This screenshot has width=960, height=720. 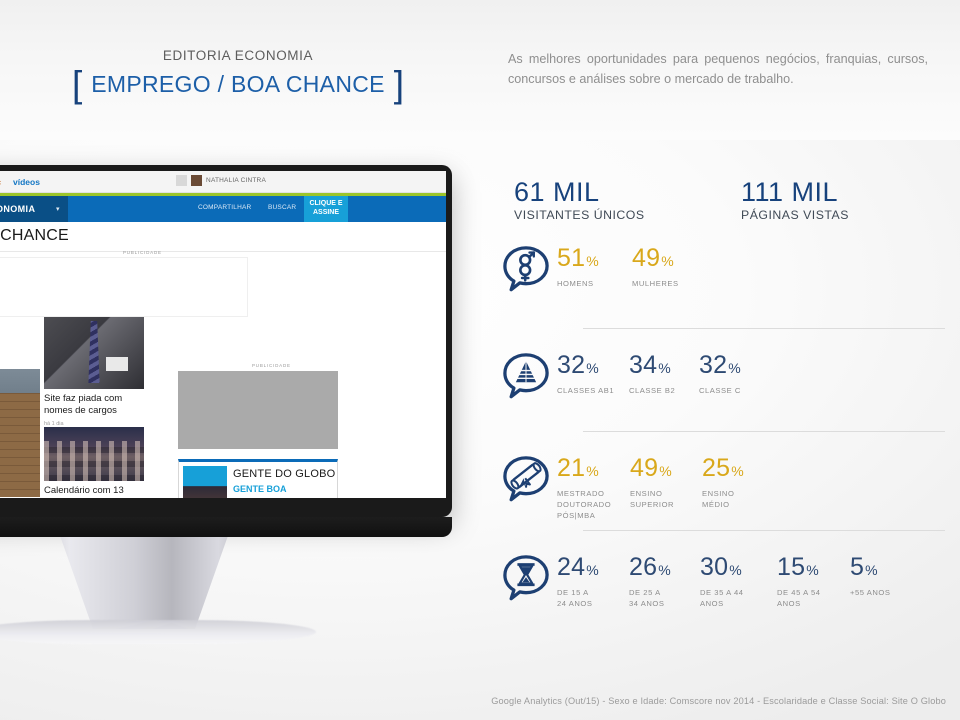 I want to click on stat-ensino-superior-percent: %, so click(x=665, y=471).